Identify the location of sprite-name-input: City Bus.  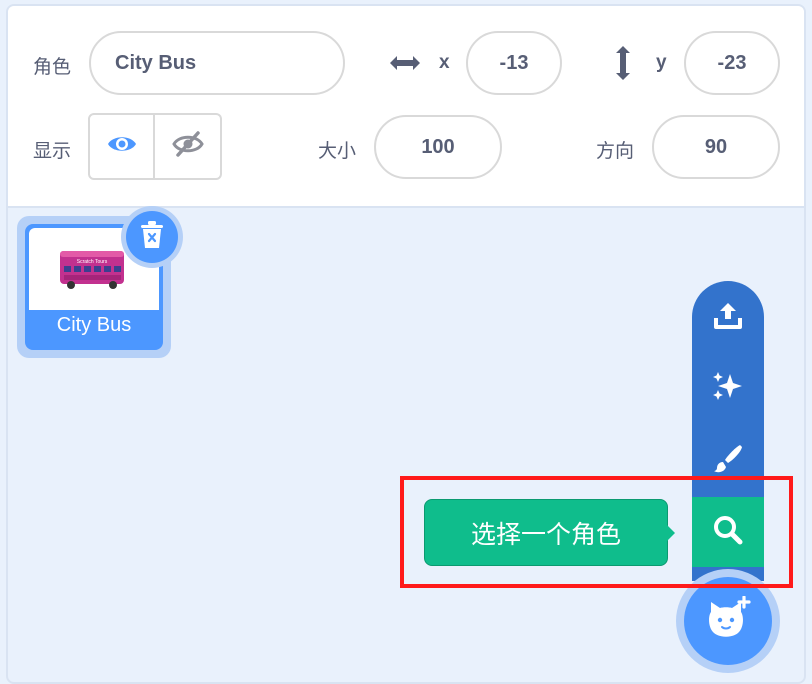
(217, 63).